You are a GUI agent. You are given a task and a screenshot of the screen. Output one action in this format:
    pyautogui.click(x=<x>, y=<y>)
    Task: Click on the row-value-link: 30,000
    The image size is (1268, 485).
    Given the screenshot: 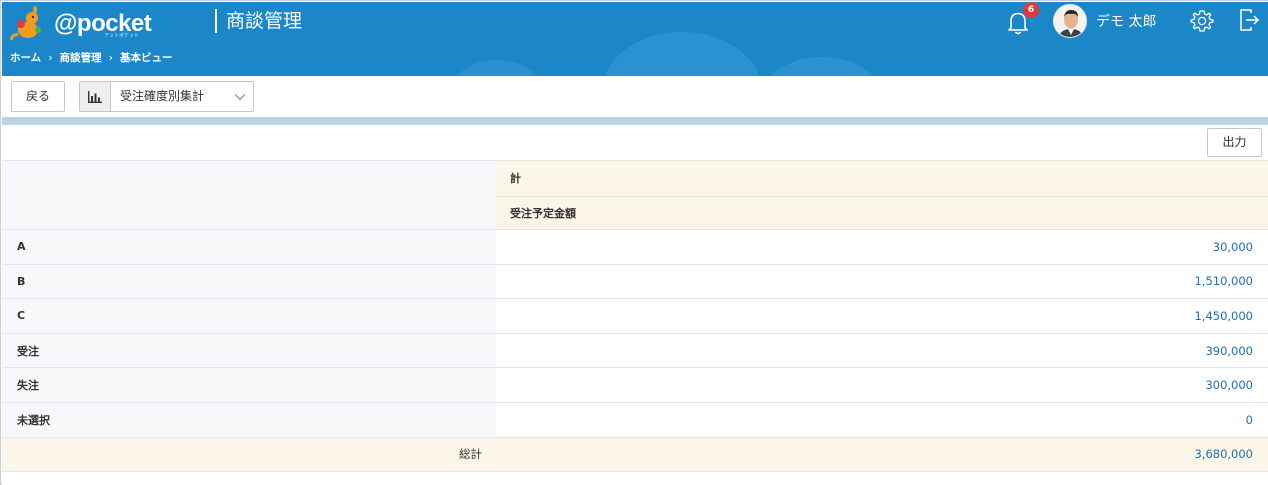 What is the action you would take?
    pyautogui.click(x=882, y=247)
    